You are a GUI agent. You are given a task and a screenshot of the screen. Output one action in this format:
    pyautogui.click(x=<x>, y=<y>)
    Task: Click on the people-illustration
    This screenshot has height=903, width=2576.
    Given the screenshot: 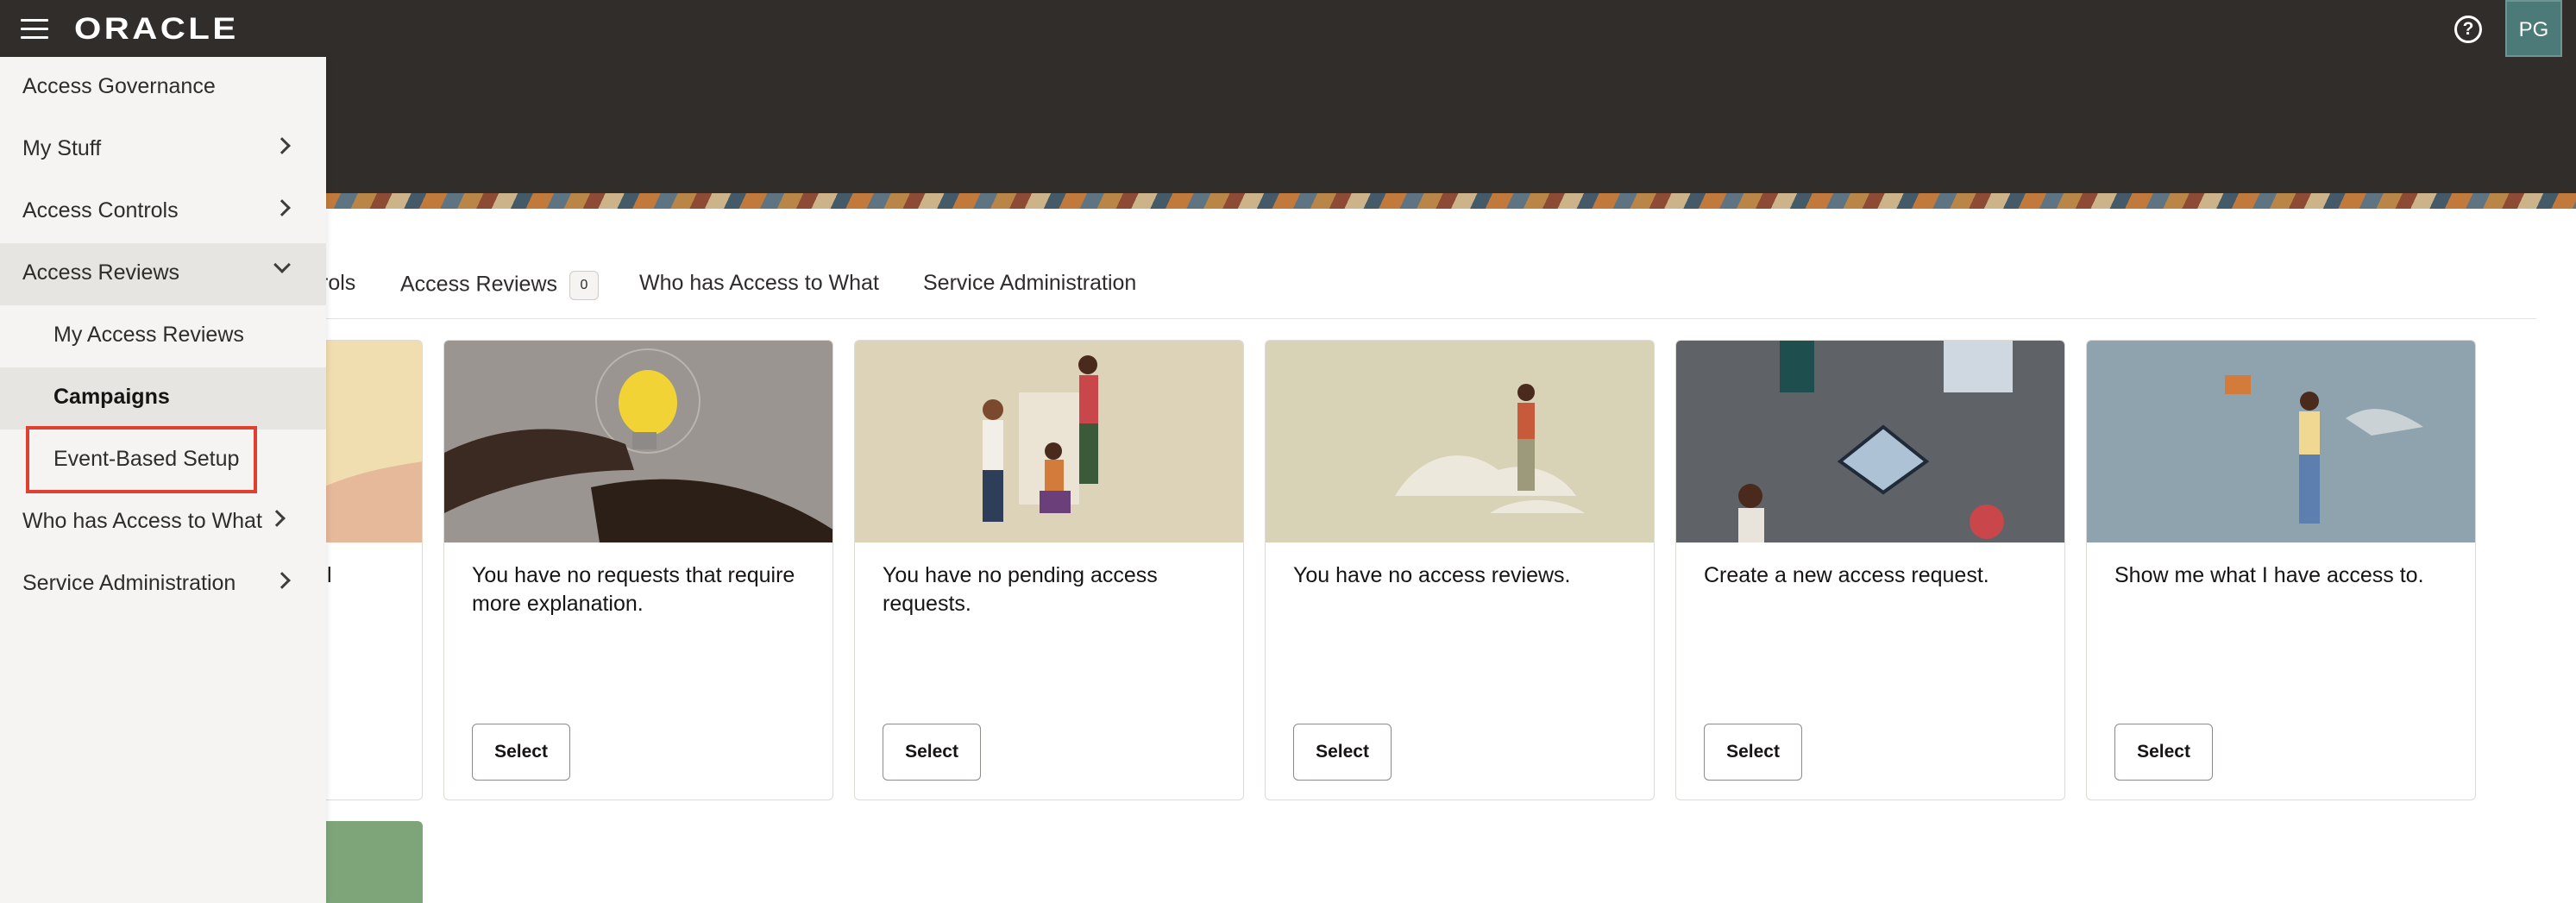 What is the action you would take?
    pyautogui.click(x=1049, y=441)
    